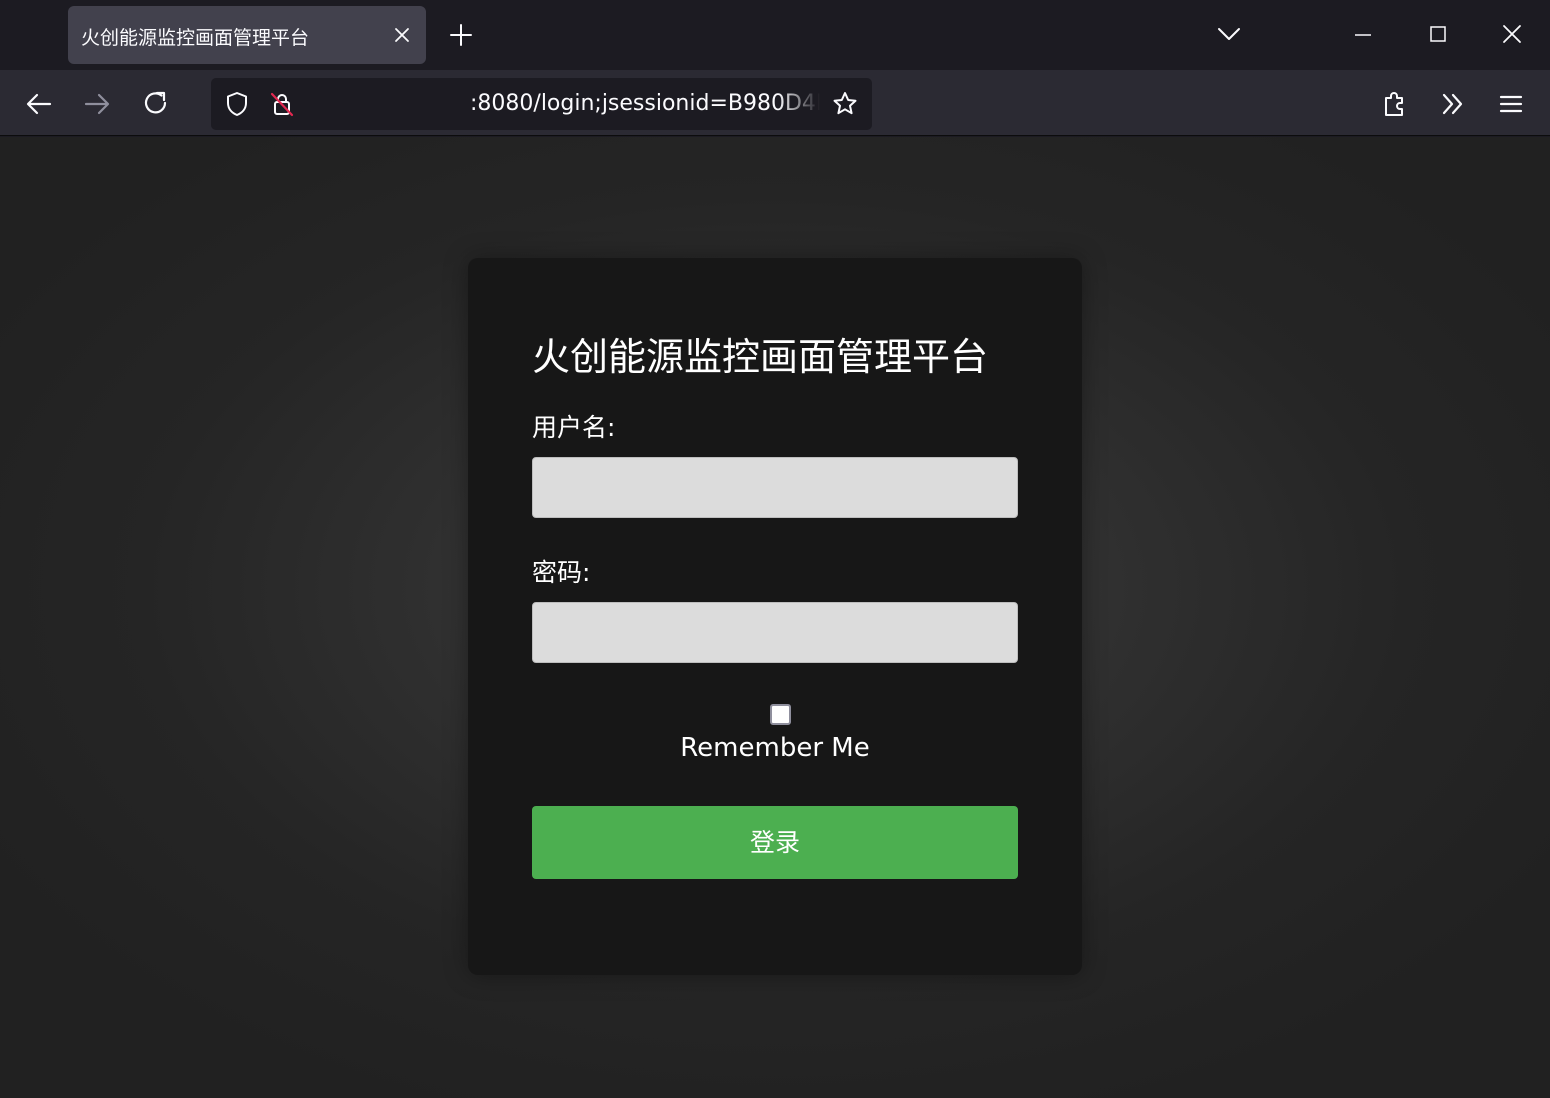  Describe the element at coordinates (561, 572) in the screenshot. I see `password-label: 密码:` at that location.